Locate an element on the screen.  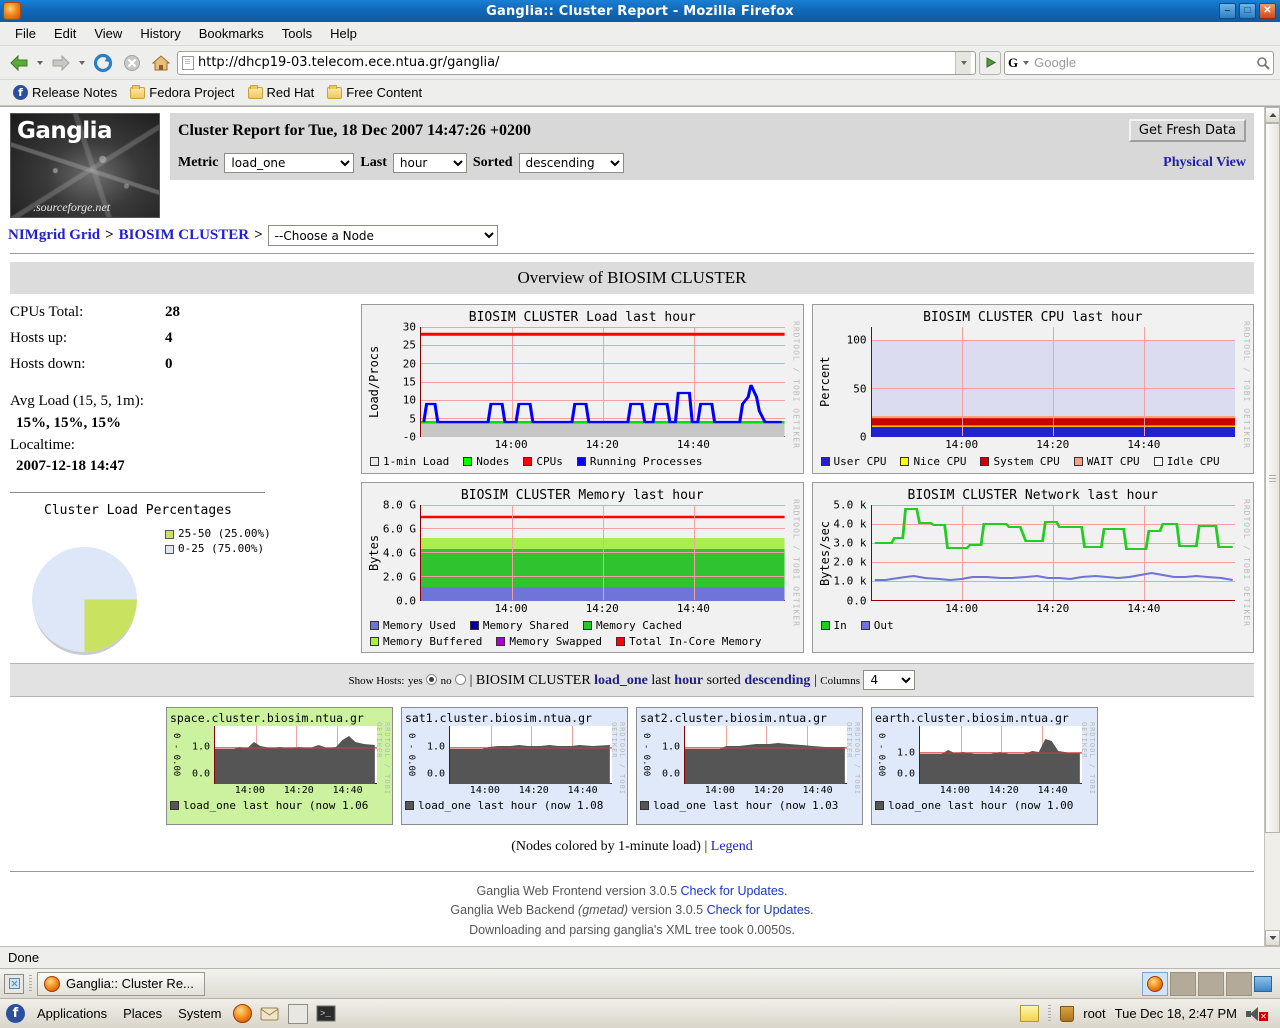
notes-icon is located at coordinates (1030, 1013).